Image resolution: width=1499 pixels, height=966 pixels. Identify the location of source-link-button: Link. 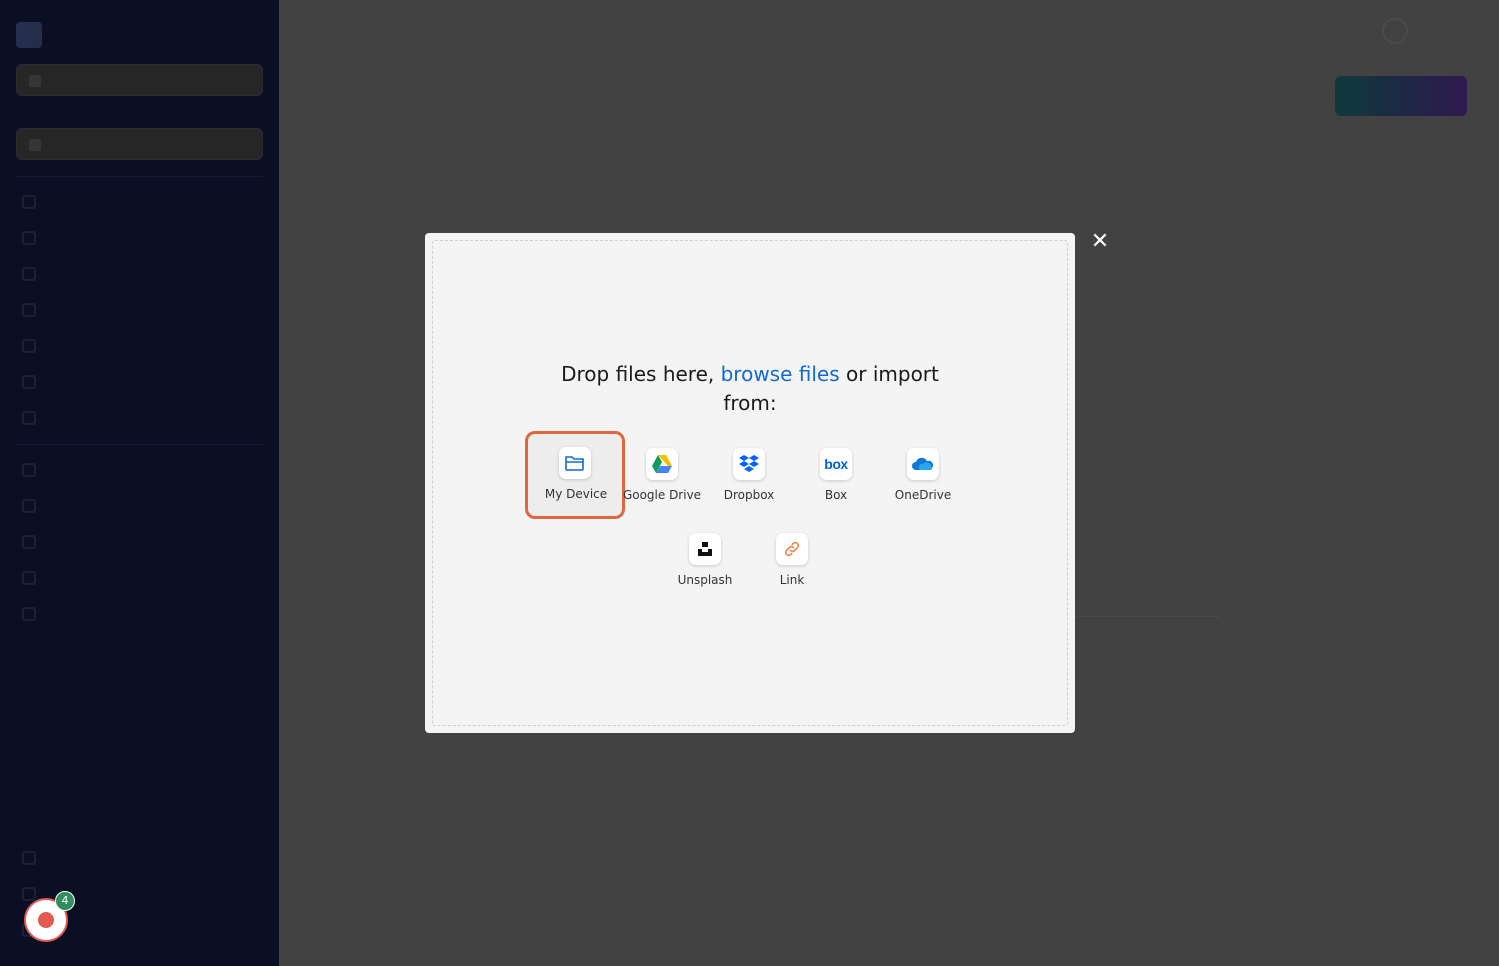
(792, 557).